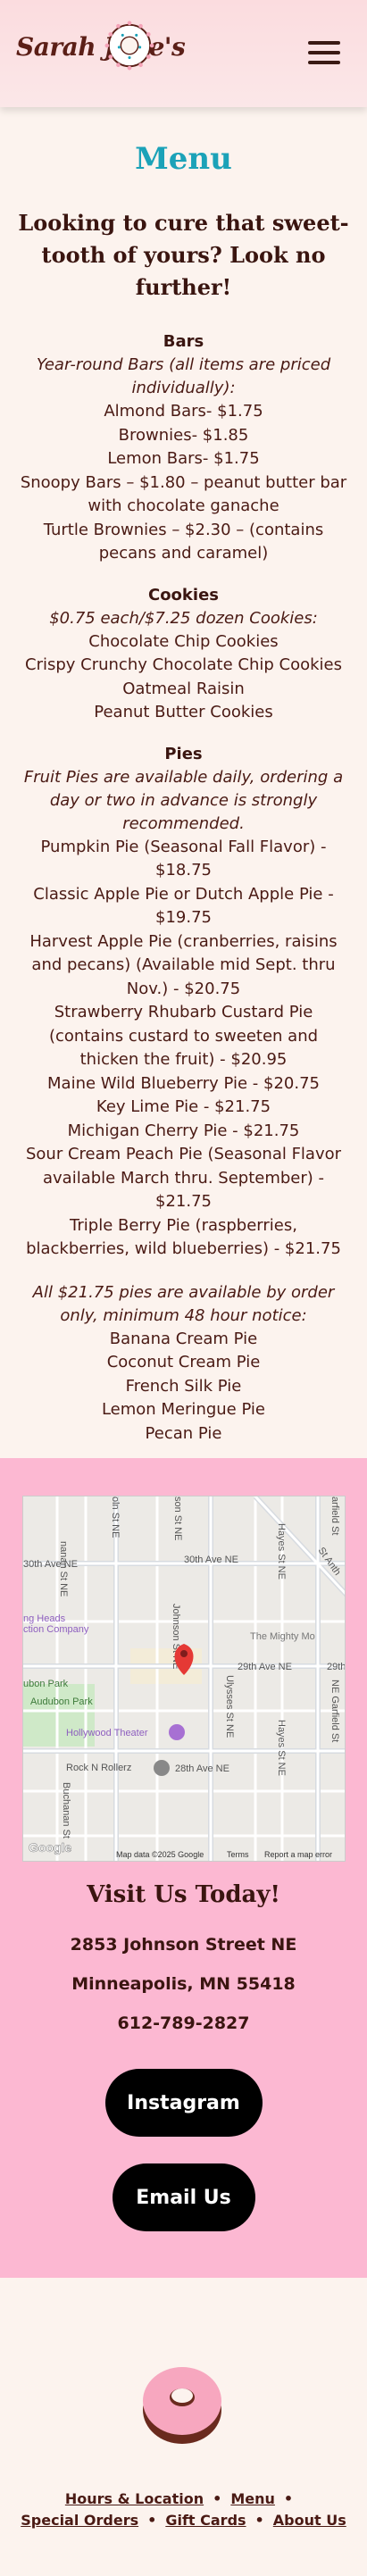 This screenshot has height=2576, width=367. I want to click on street-label: 28th Ave NE, so click(202, 1768).